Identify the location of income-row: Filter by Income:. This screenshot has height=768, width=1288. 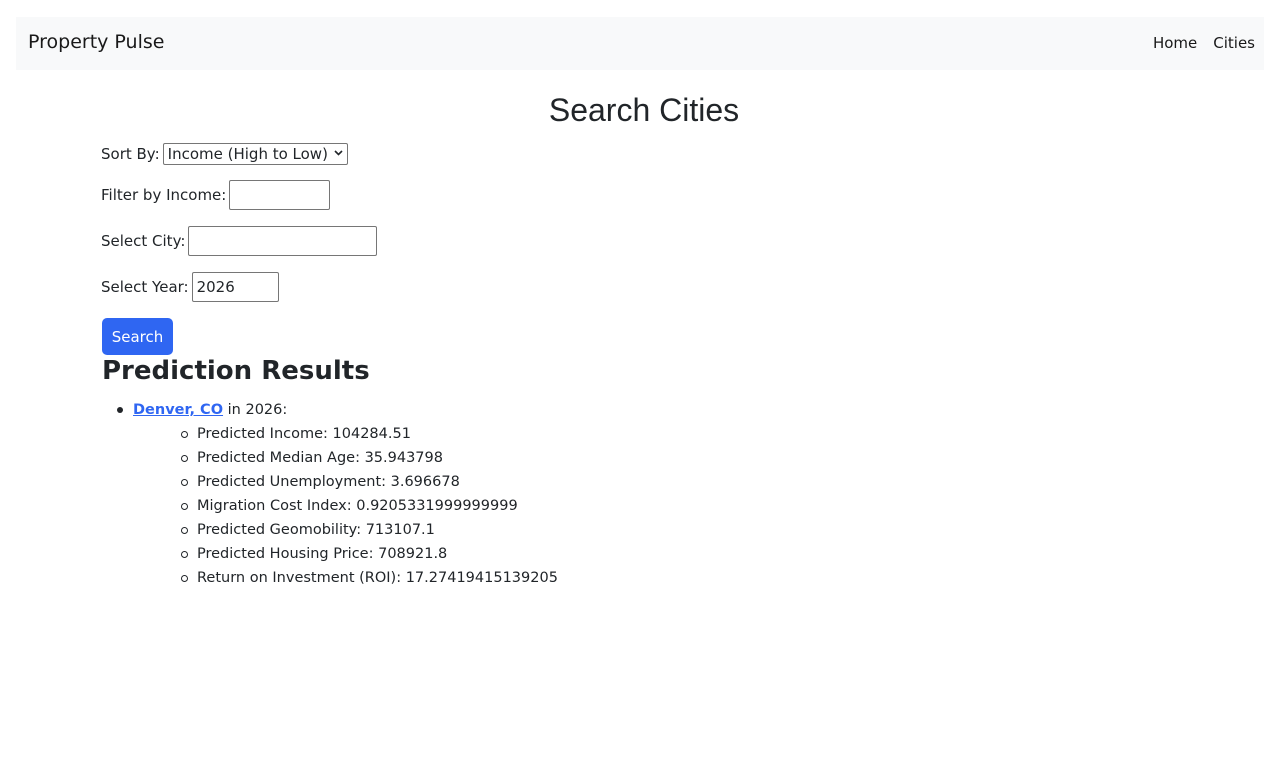
(216, 195).